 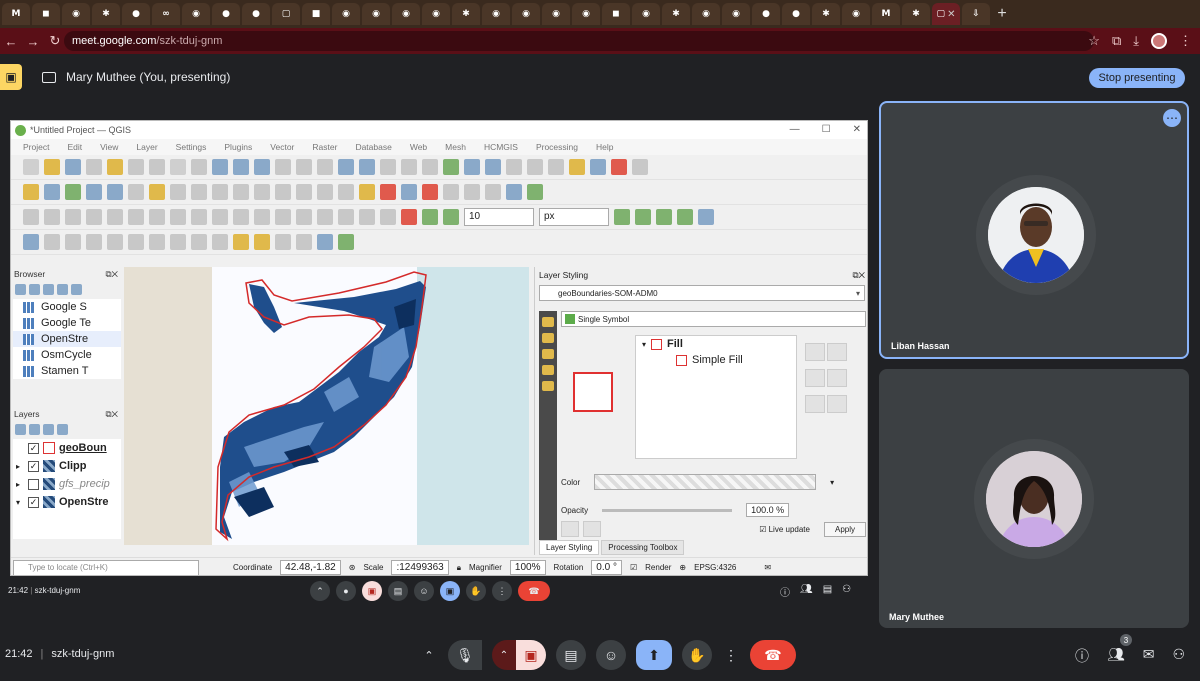 What do you see at coordinates (304, 192) in the screenshot?
I see `paste-icon` at bounding box center [304, 192].